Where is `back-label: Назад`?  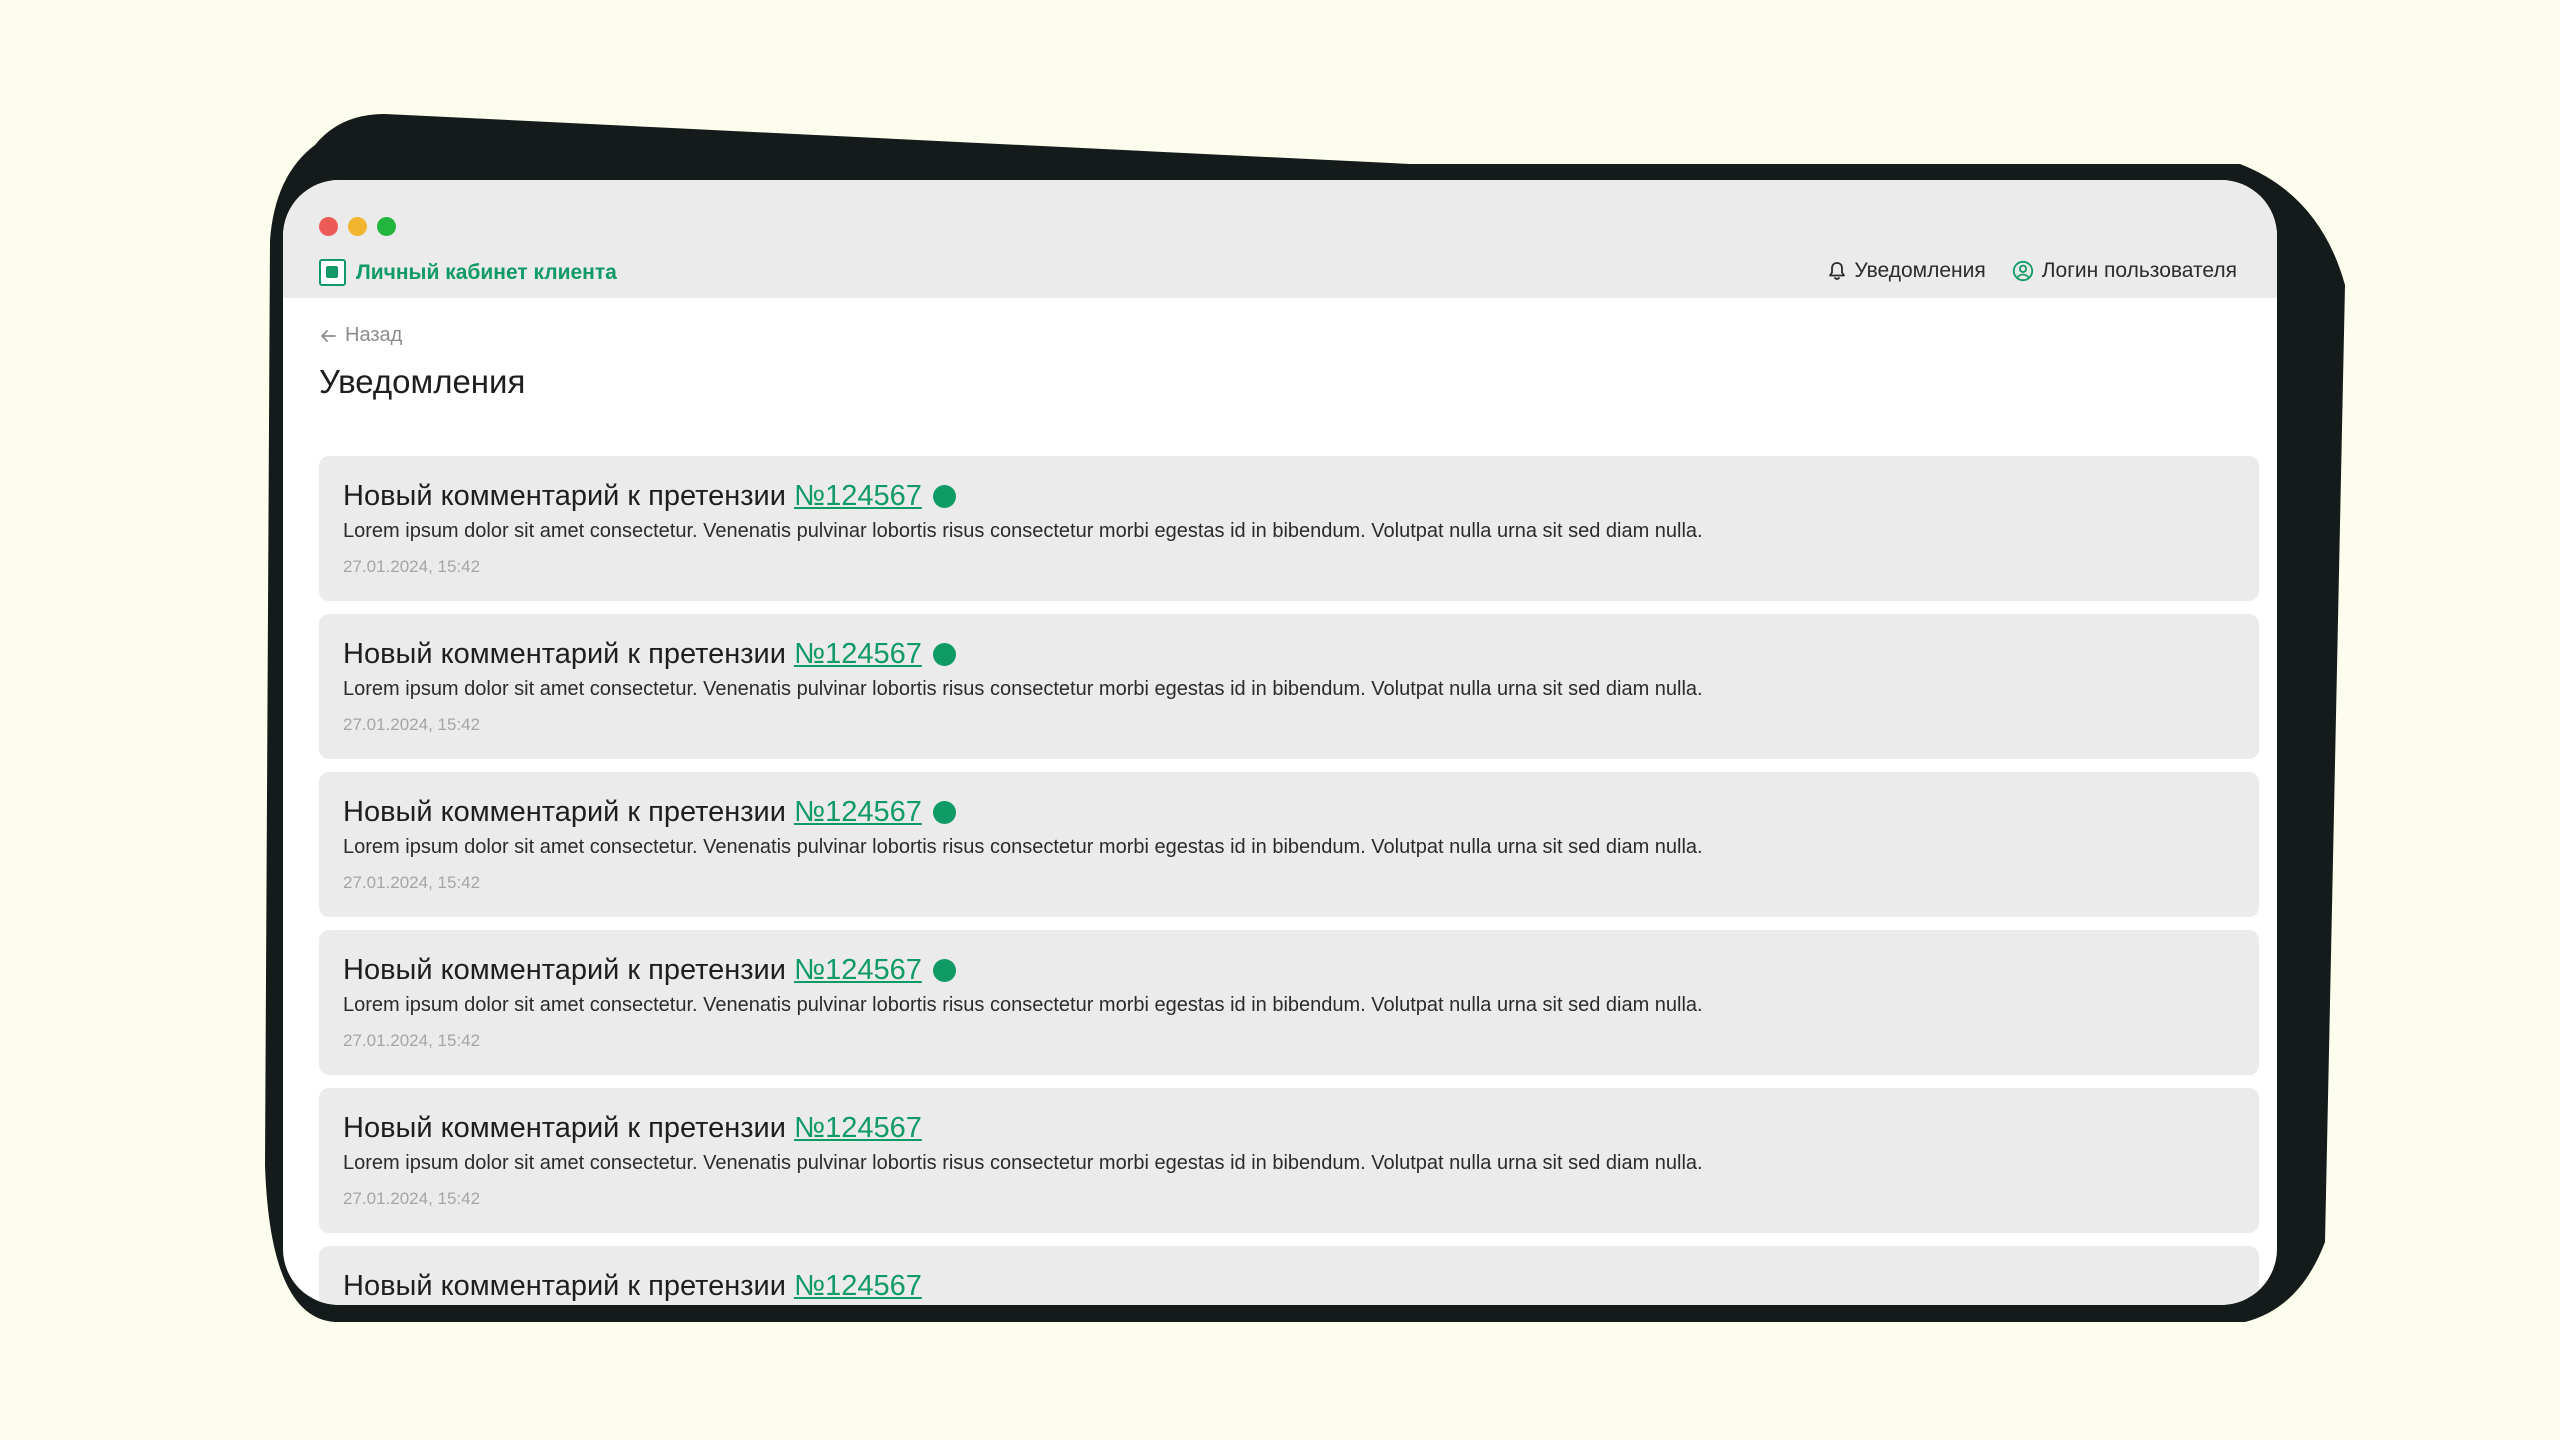
back-label: Назад is located at coordinates (374, 335).